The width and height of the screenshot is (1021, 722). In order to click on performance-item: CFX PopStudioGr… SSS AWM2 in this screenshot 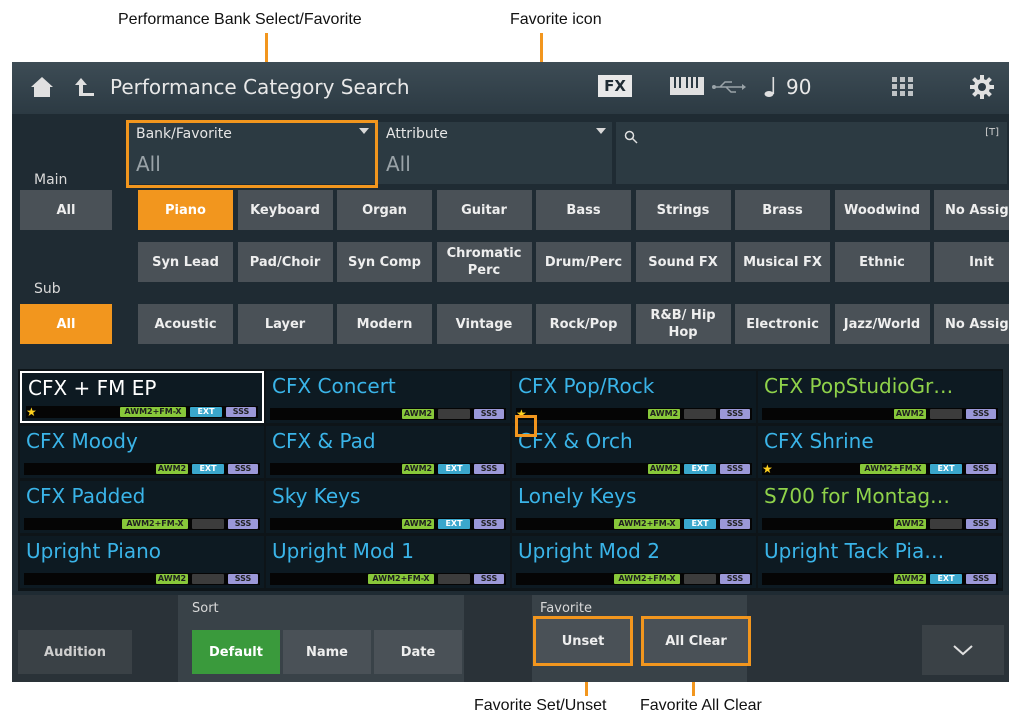, I will do `click(880, 397)`.